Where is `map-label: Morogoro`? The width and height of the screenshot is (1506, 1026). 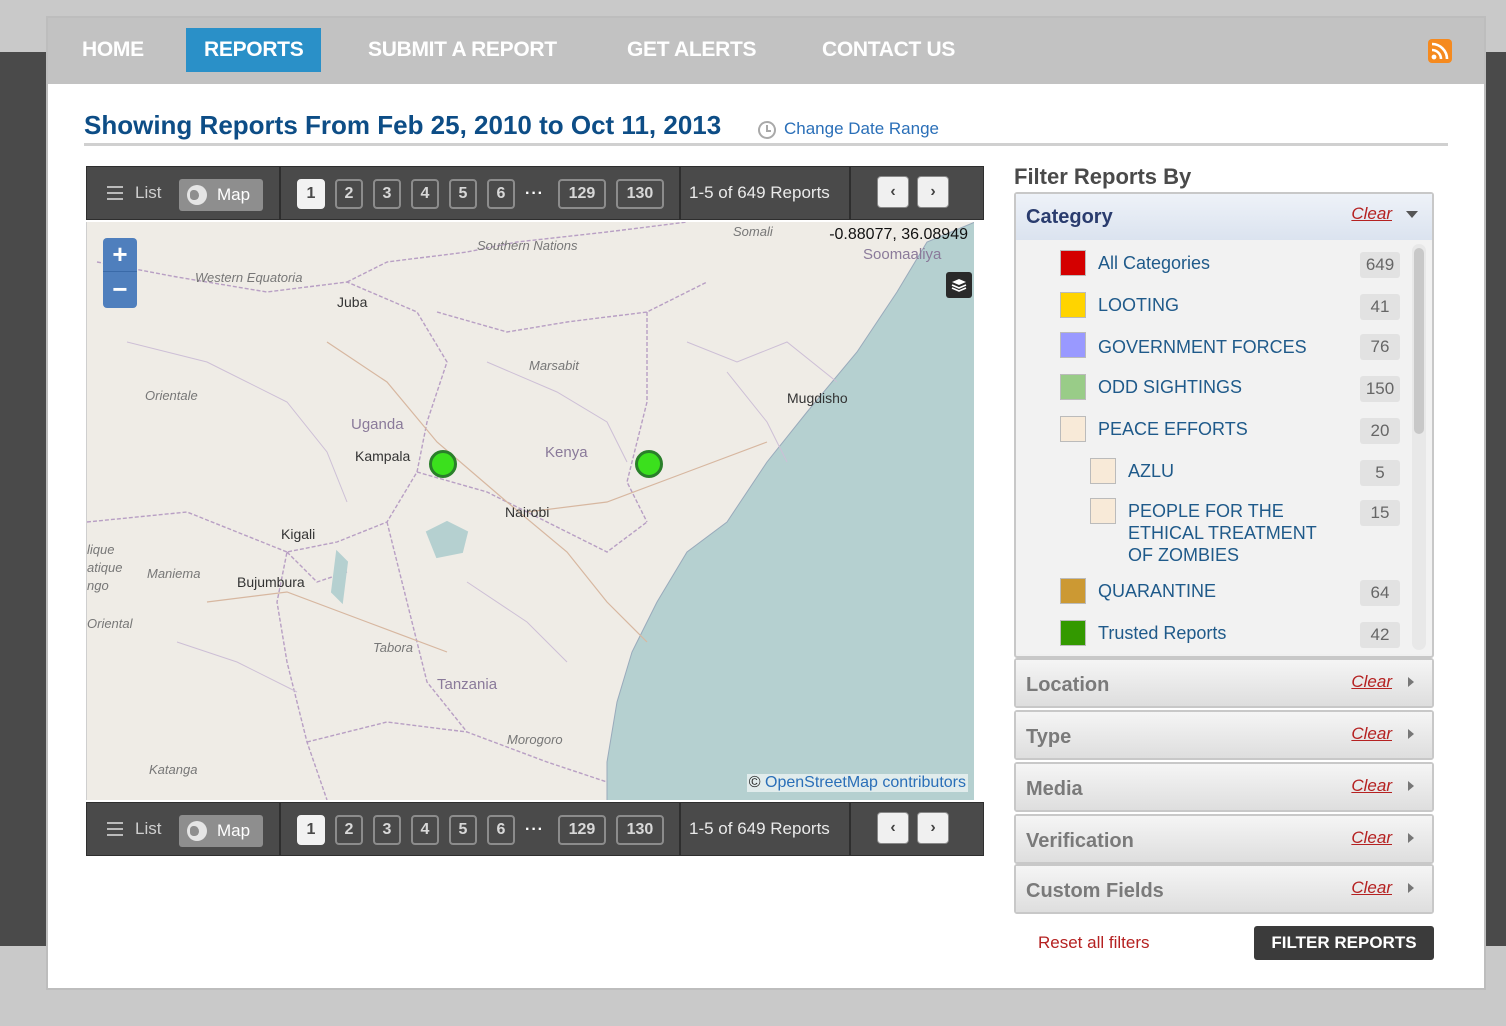 map-label: Morogoro is located at coordinates (535, 739).